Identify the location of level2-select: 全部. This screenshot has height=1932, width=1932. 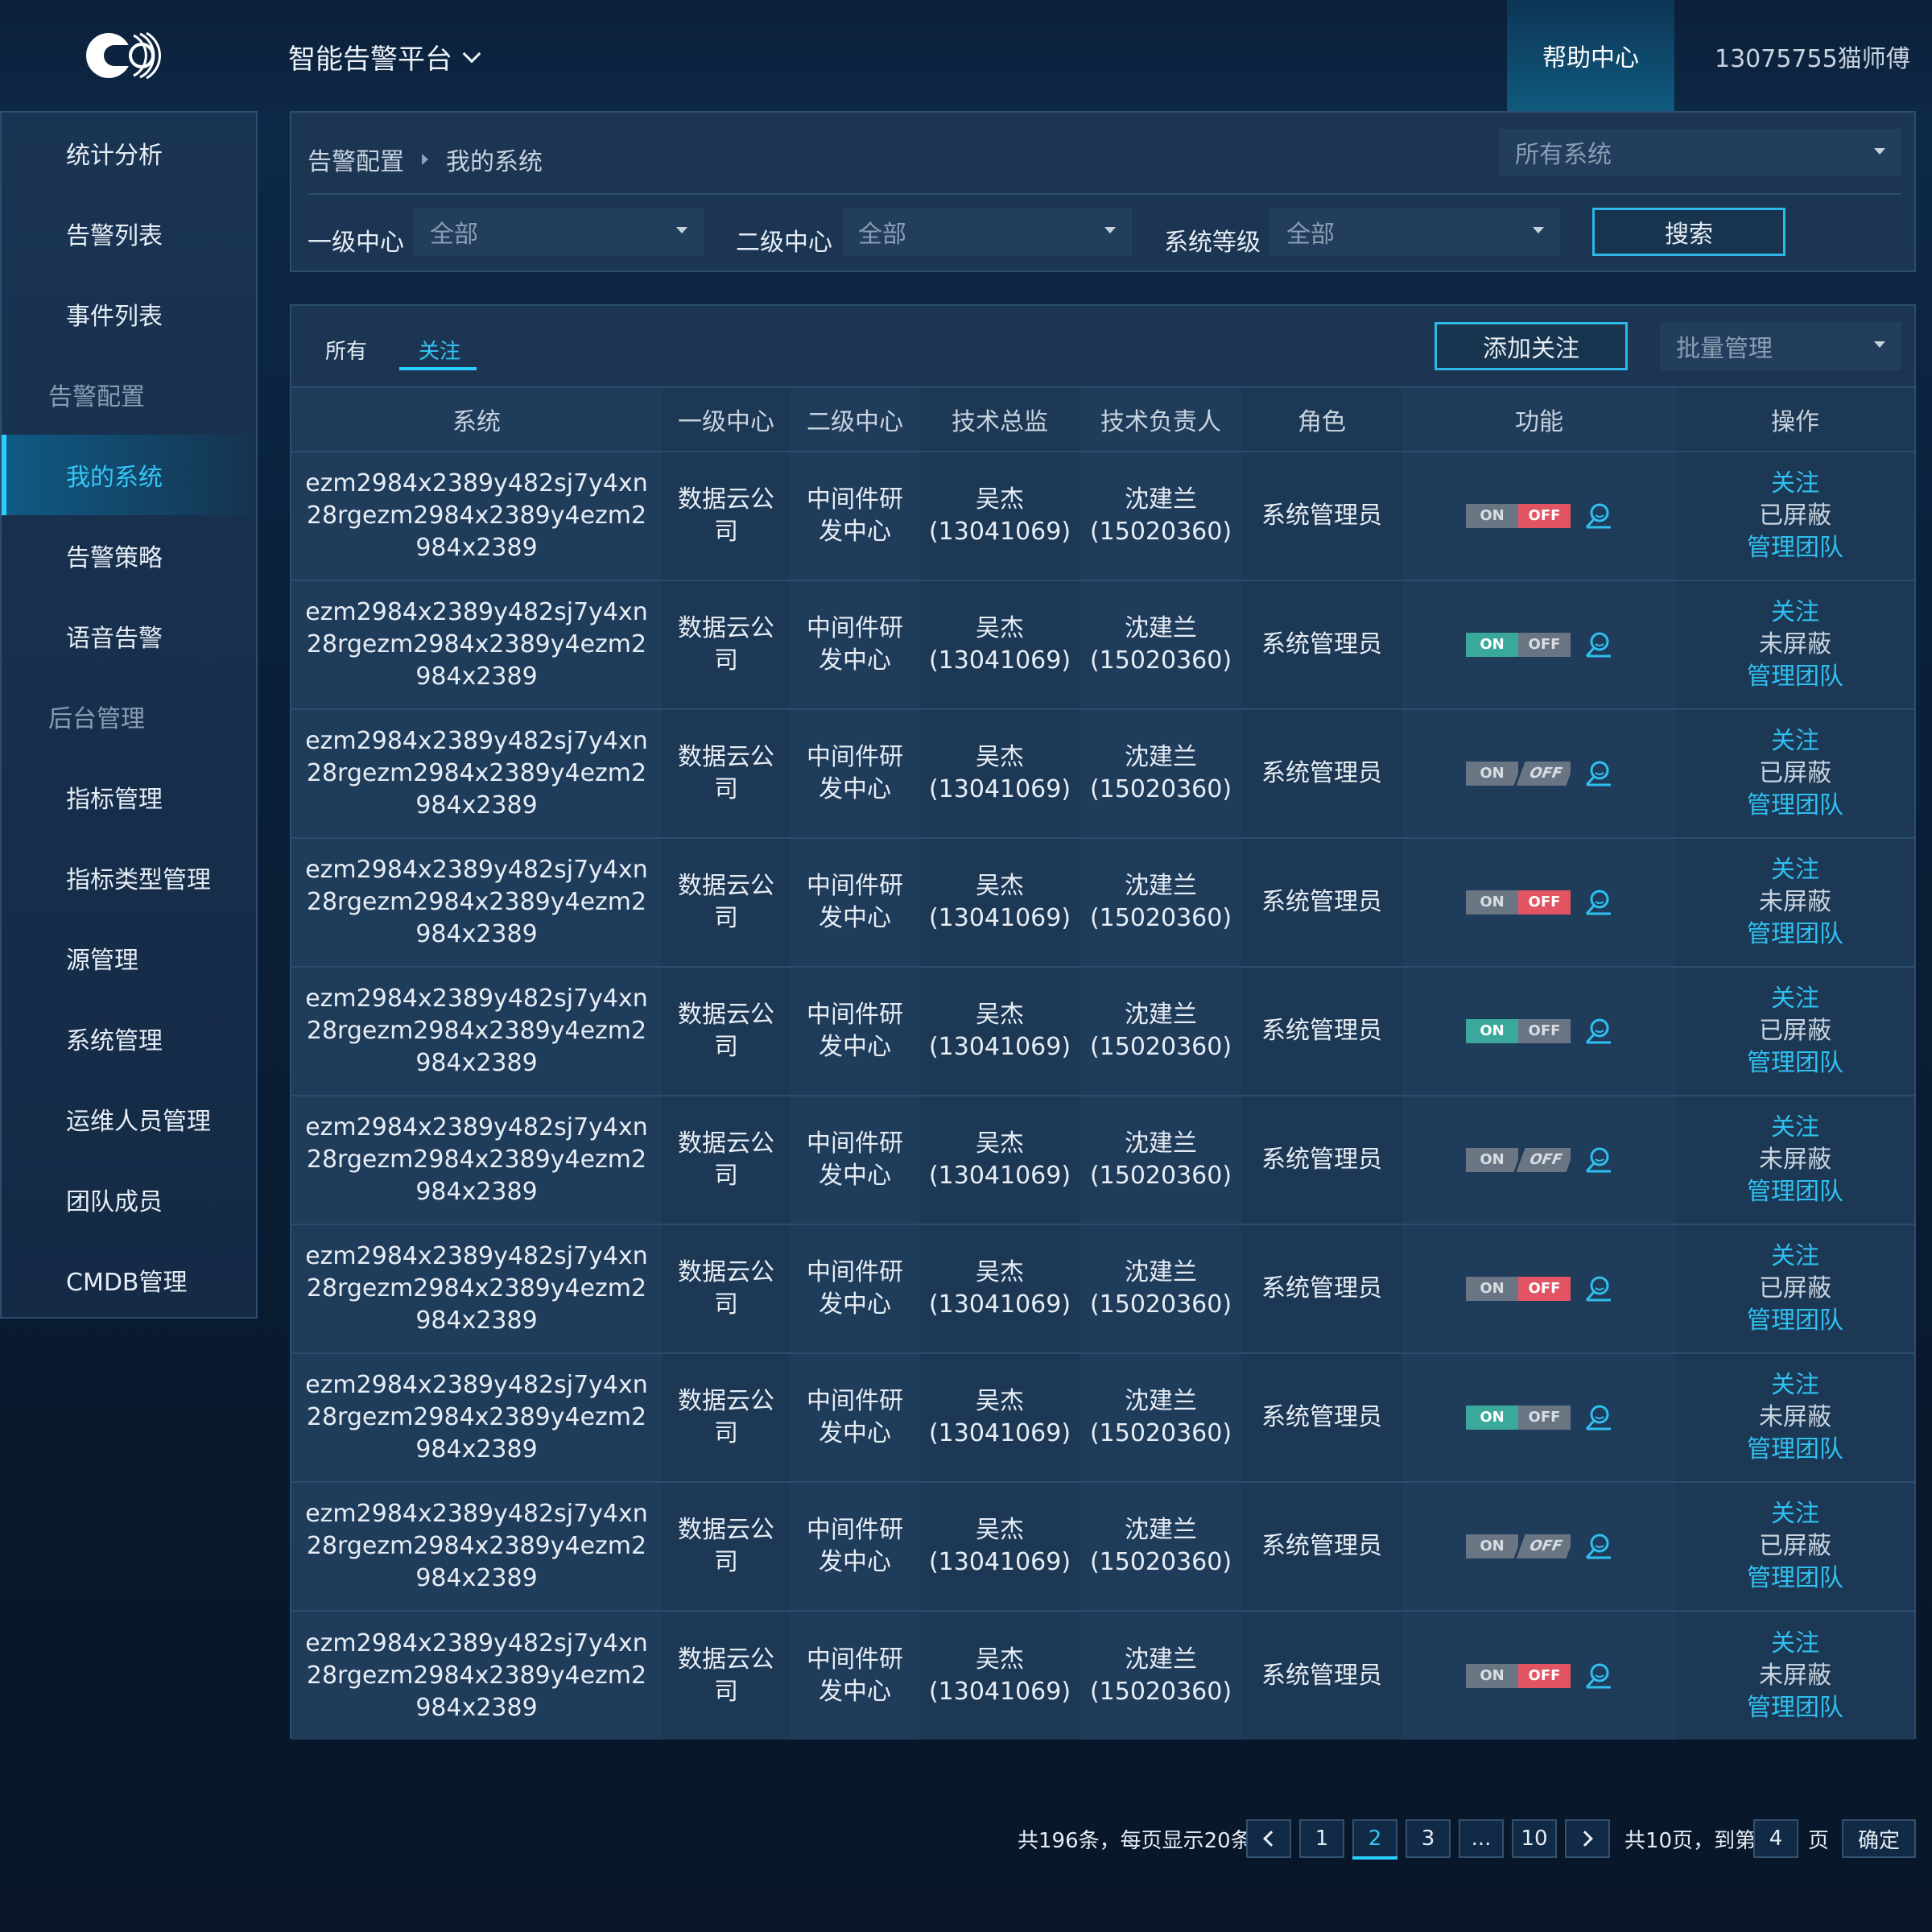
(987, 232).